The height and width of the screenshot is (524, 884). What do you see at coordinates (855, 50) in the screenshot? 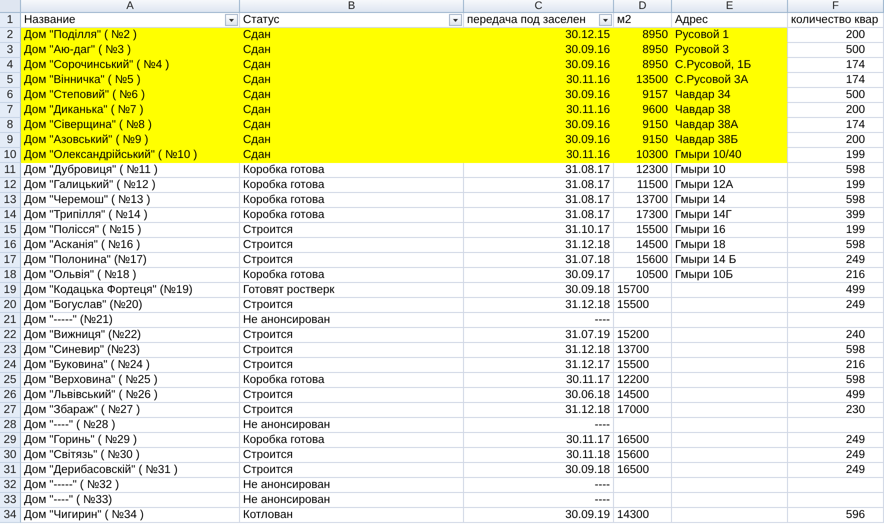
I see `table-cell: 500` at bounding box center [855, 50].